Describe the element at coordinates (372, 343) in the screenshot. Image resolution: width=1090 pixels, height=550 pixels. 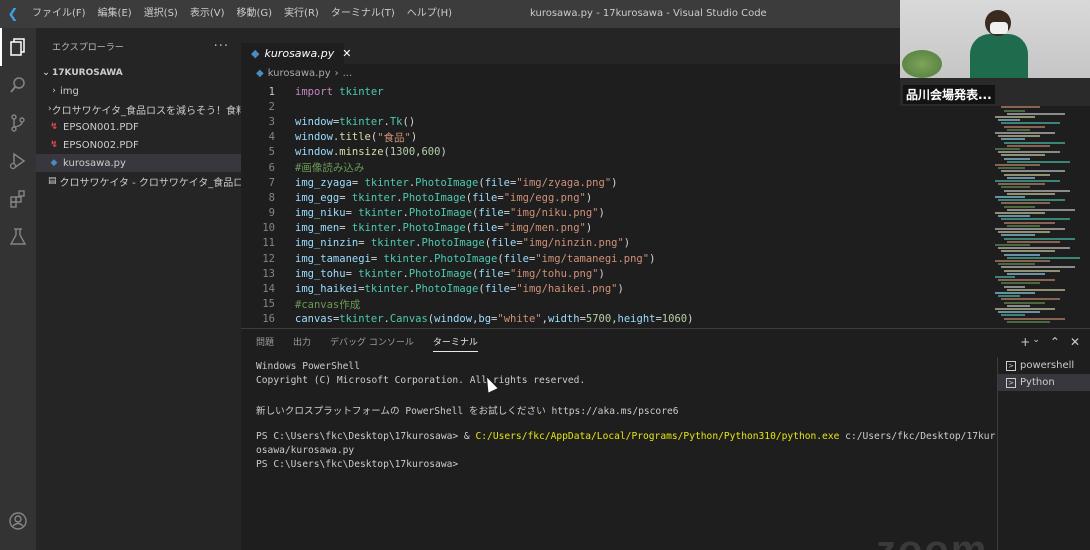
I see `tab-debug-console: デバッグ コンソール` at that location.